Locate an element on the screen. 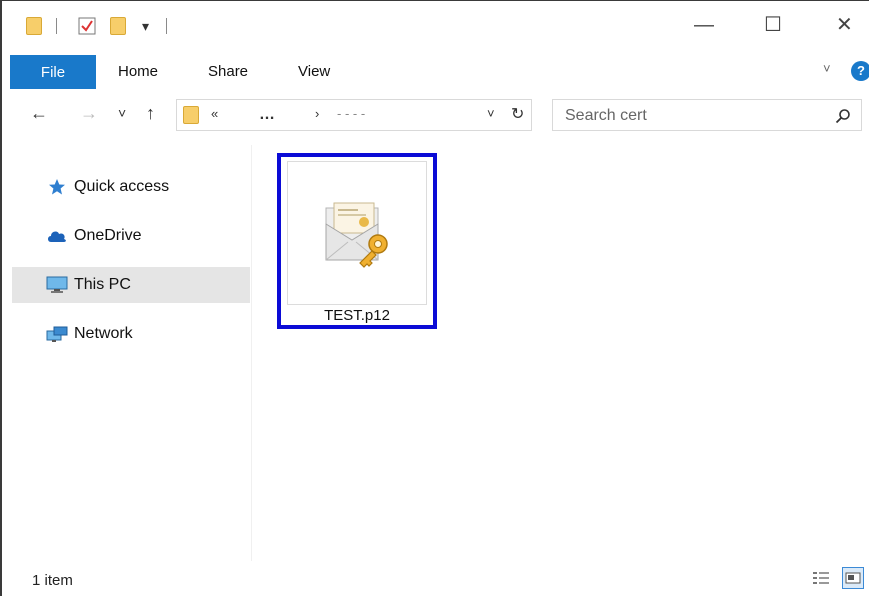 This screenshot has height=597, width=869. forward-button: → is located at coordinates (89, 113).